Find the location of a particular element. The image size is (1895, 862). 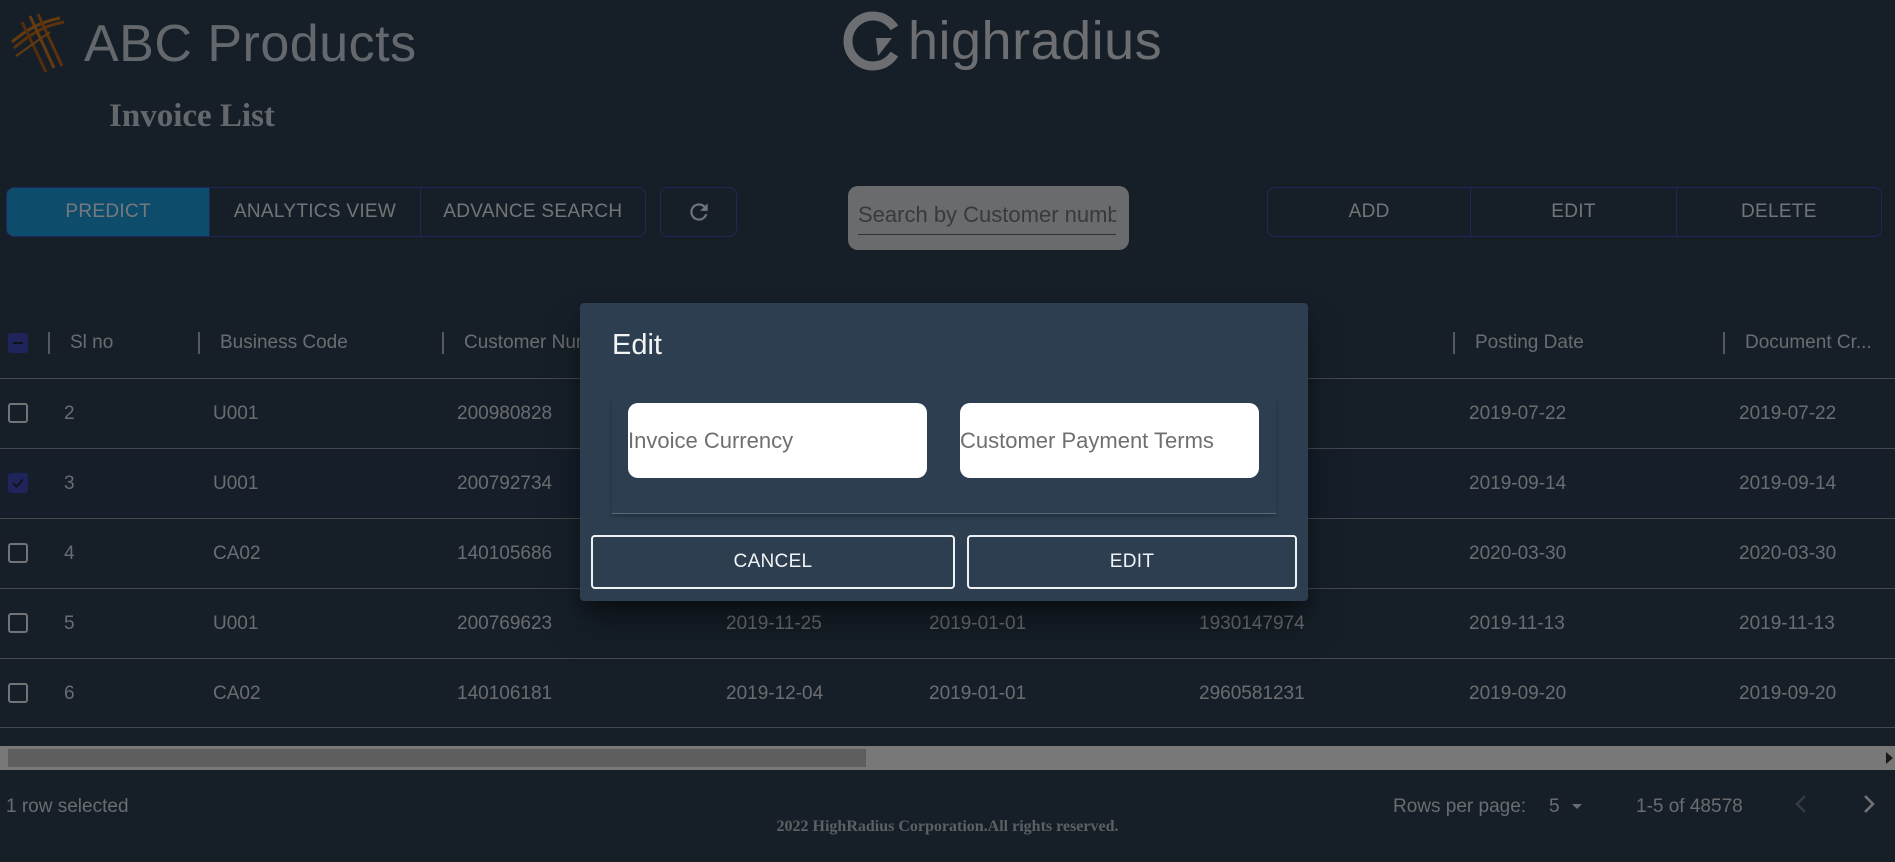

invoice-currency-field-wrapper is located at coordinates (777, 440).